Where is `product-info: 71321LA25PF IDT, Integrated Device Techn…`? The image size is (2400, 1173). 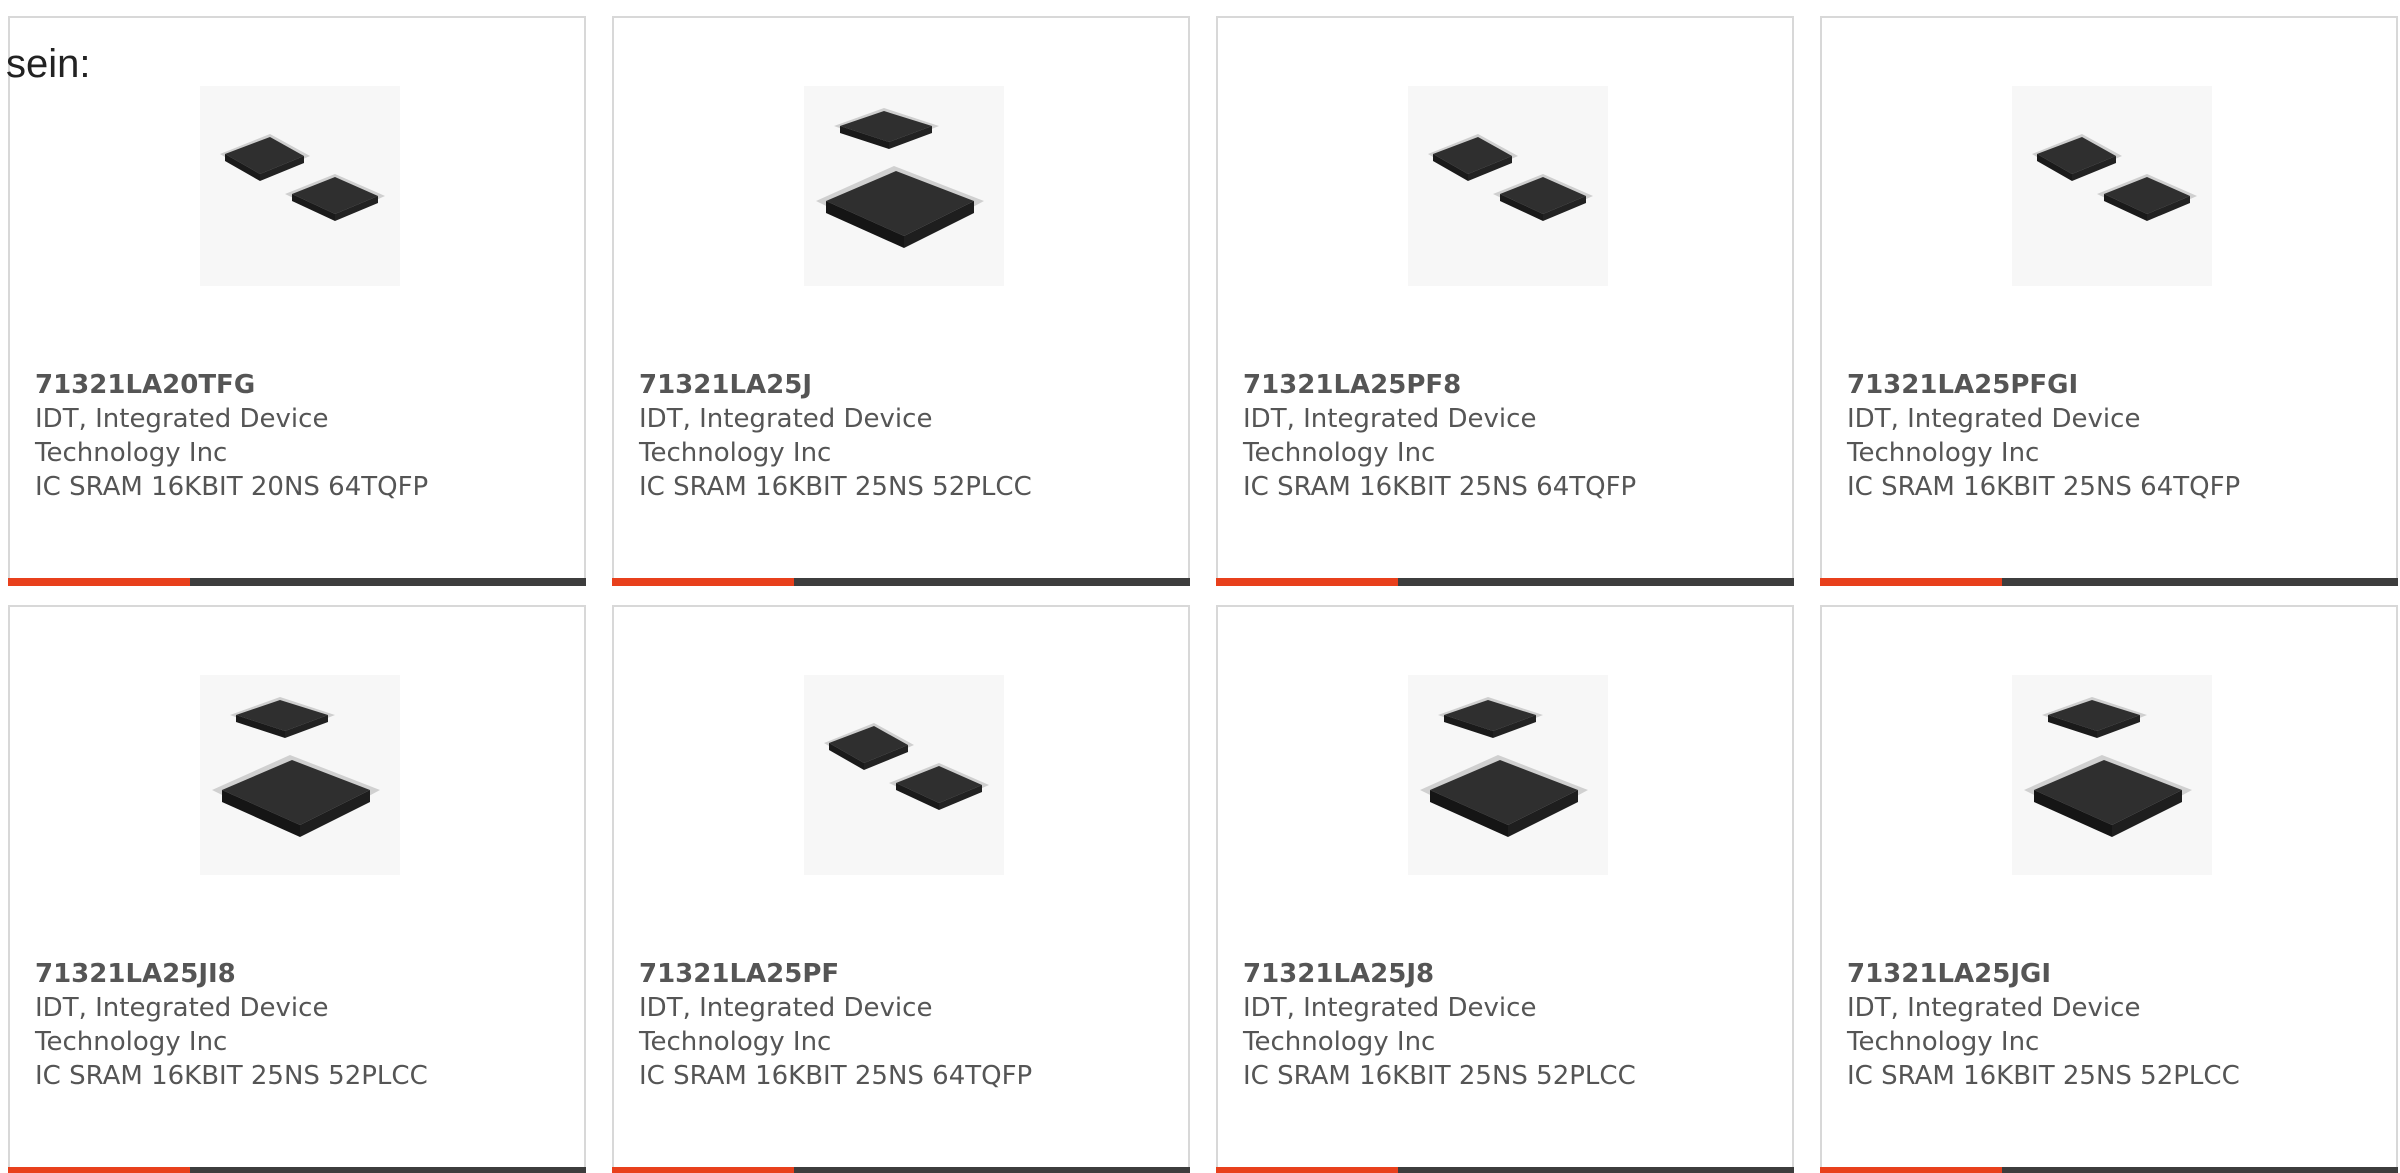
product-info: 71321LA25PF IDT, Integrated Device Techn… is located at coordinates (899, 1025).